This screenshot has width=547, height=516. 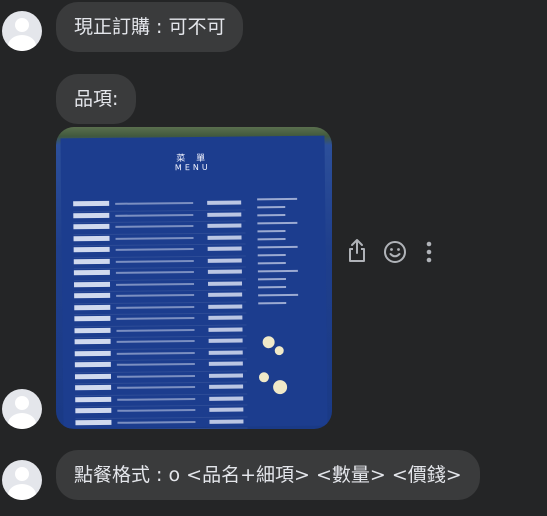 I want to click on share-icon, so click(x=357, y=253).